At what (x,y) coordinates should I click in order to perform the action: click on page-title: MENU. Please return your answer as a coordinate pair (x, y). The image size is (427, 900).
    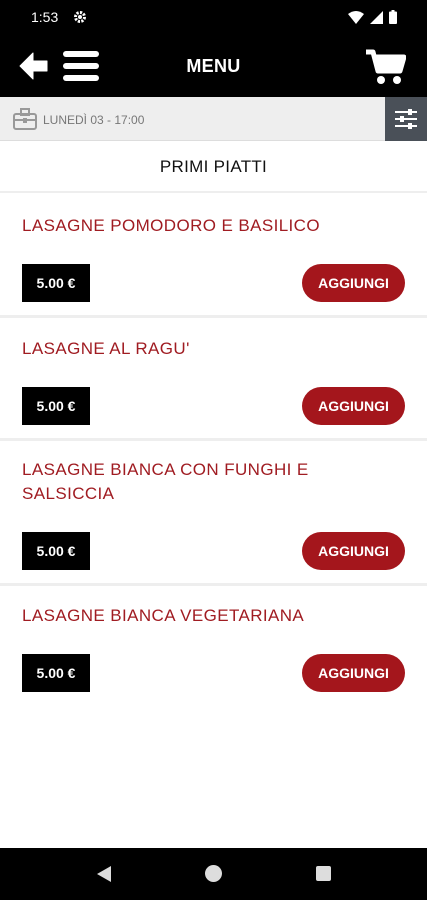
    Looking at the image, I should click on (213, 66).